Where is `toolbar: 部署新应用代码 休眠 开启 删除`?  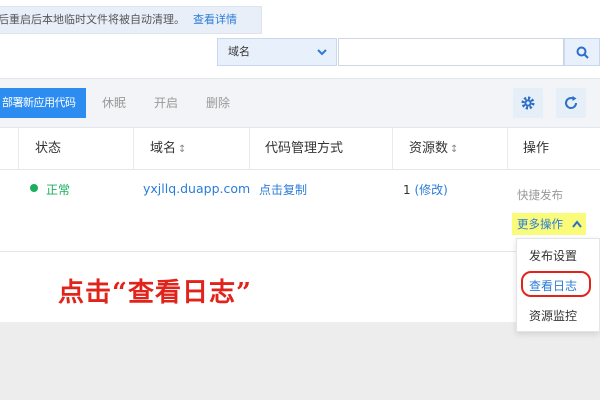
toolbar: 部署新应用代码 休眠 开启 删除 is located at coordinates (300, 103).